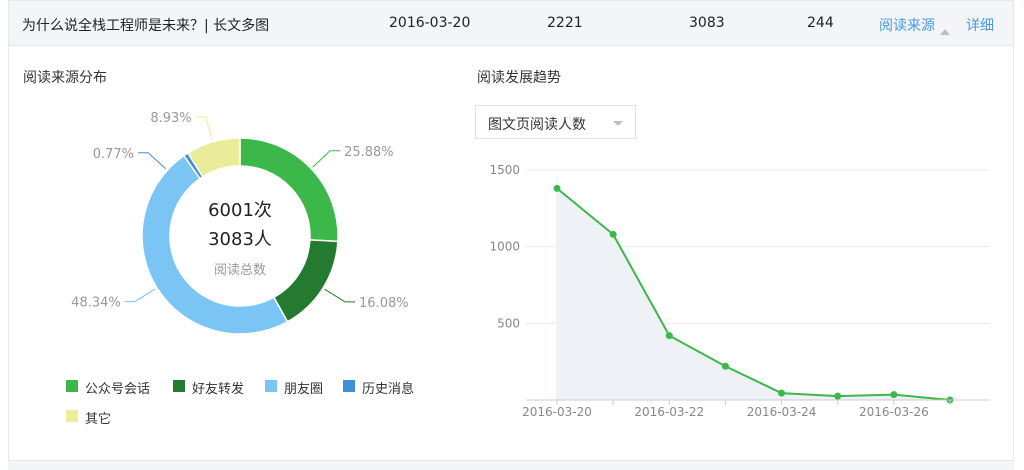 Image resolution: width=1024 pixels, height=470 pixels. What do you see at coordinates (388, 389) in the screenshot?
I see `legend-label: 历史消息` at bounding box center [388, 389].